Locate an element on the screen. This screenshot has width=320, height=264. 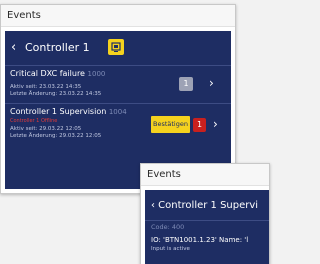
confirm-button: Bestätigen is located at coordinates (170, 124).